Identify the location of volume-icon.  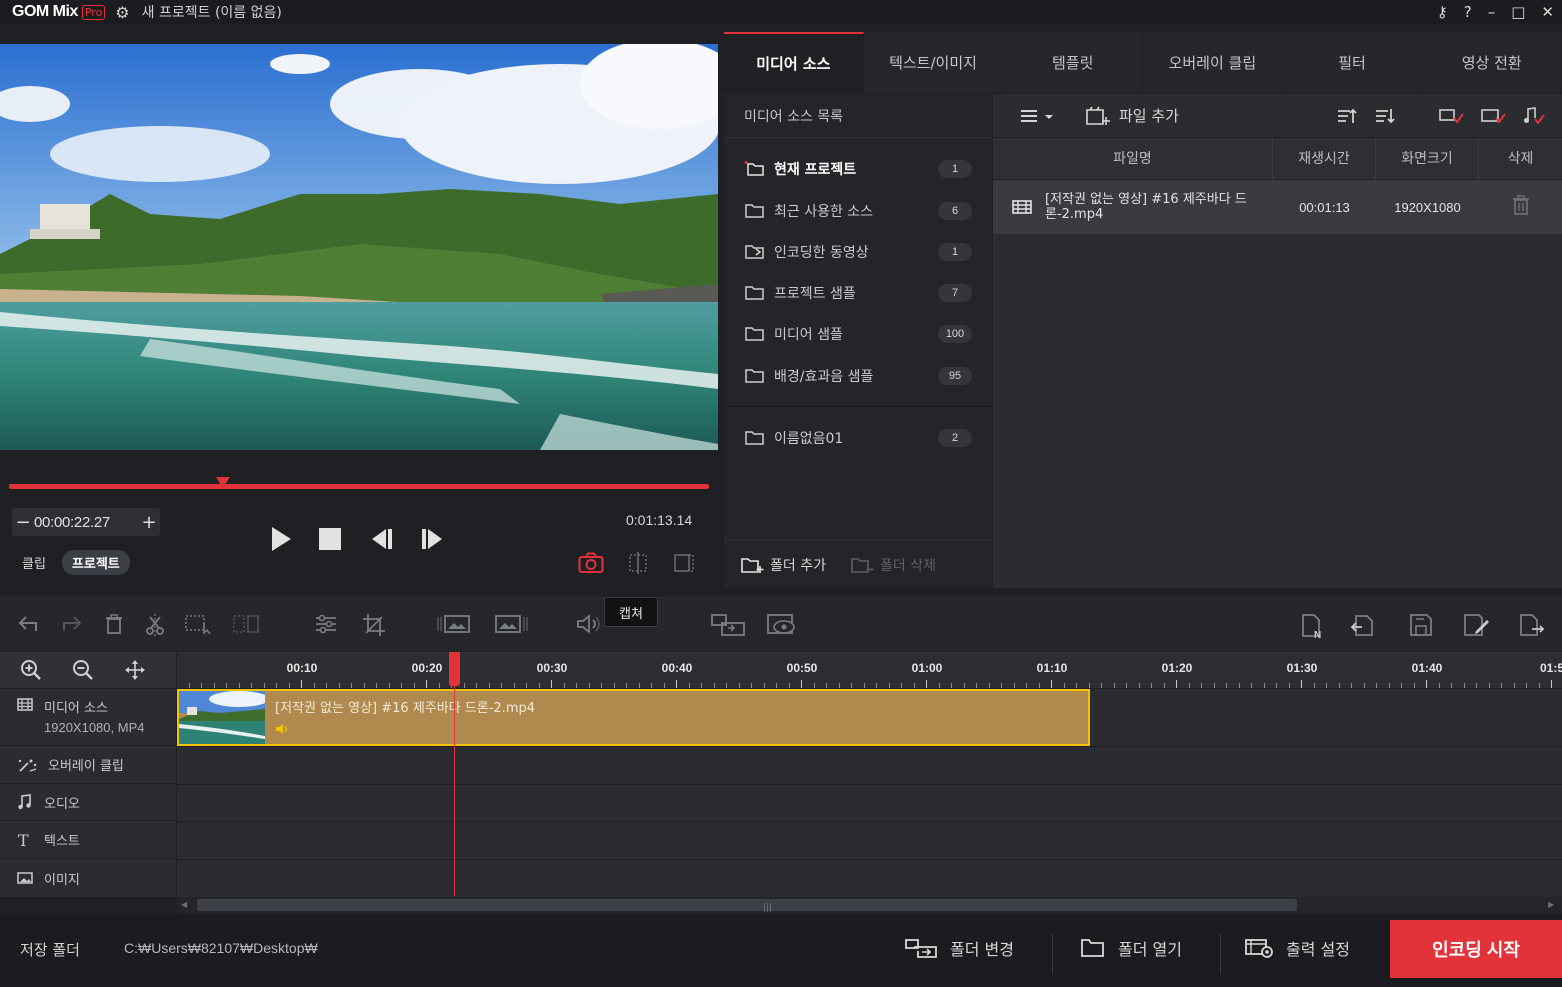
(590, 624).